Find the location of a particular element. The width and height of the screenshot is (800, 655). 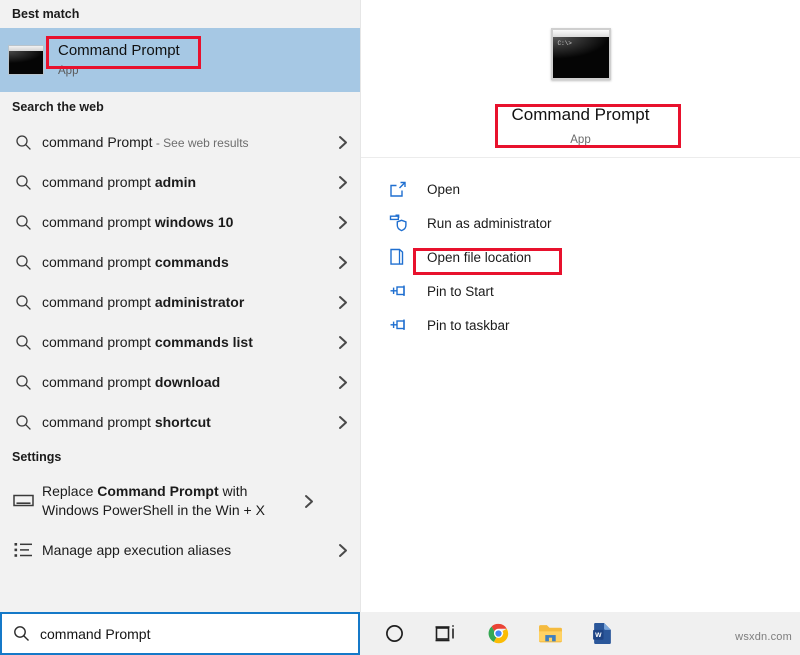

app-action-label: Pin to taskbar is located at coordinates (468, 325).